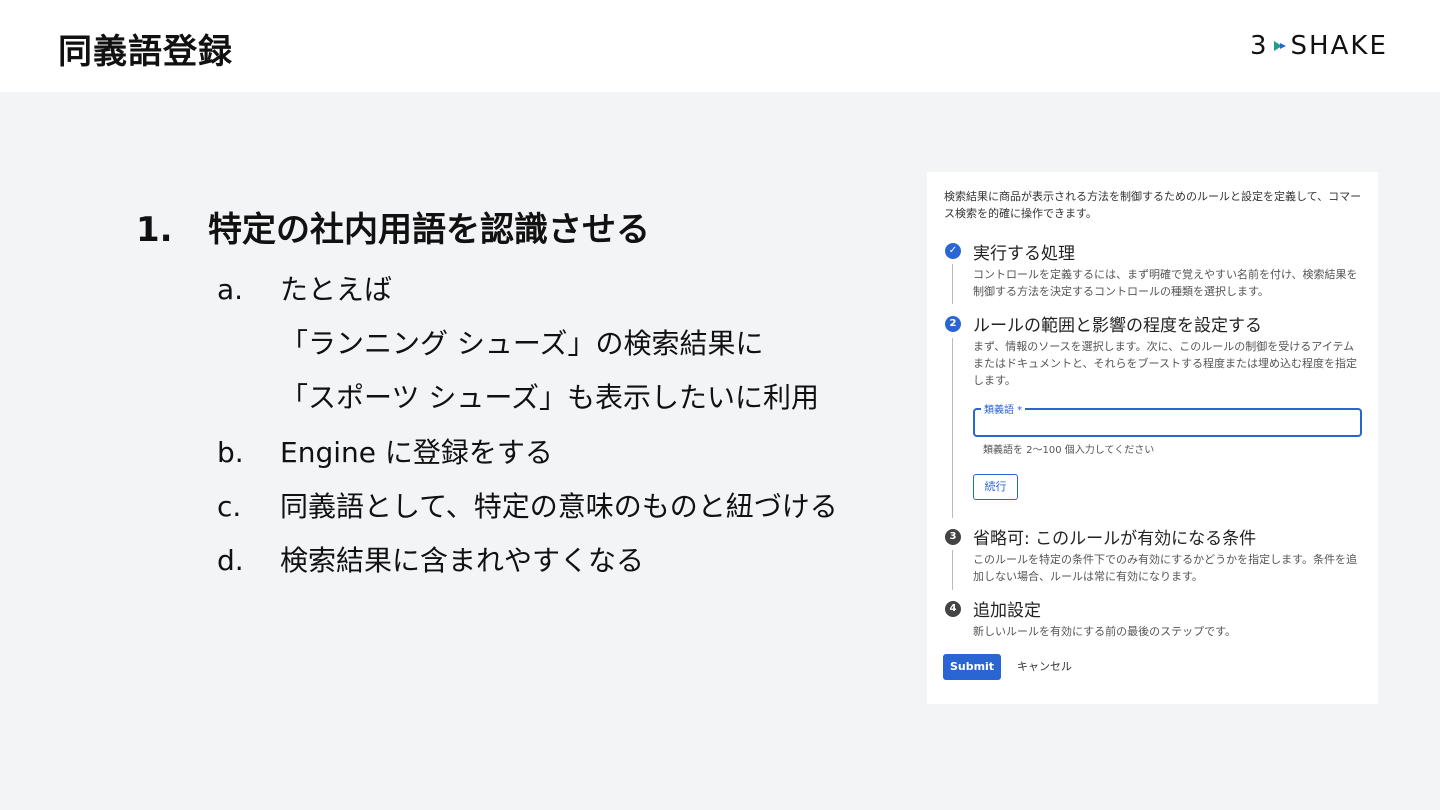 The image size is (1440, 810). Describe the element at coordinates (720, 46) in the screenshot. I see `slide-header: 同義語登録 3 SHAKE` at that location.